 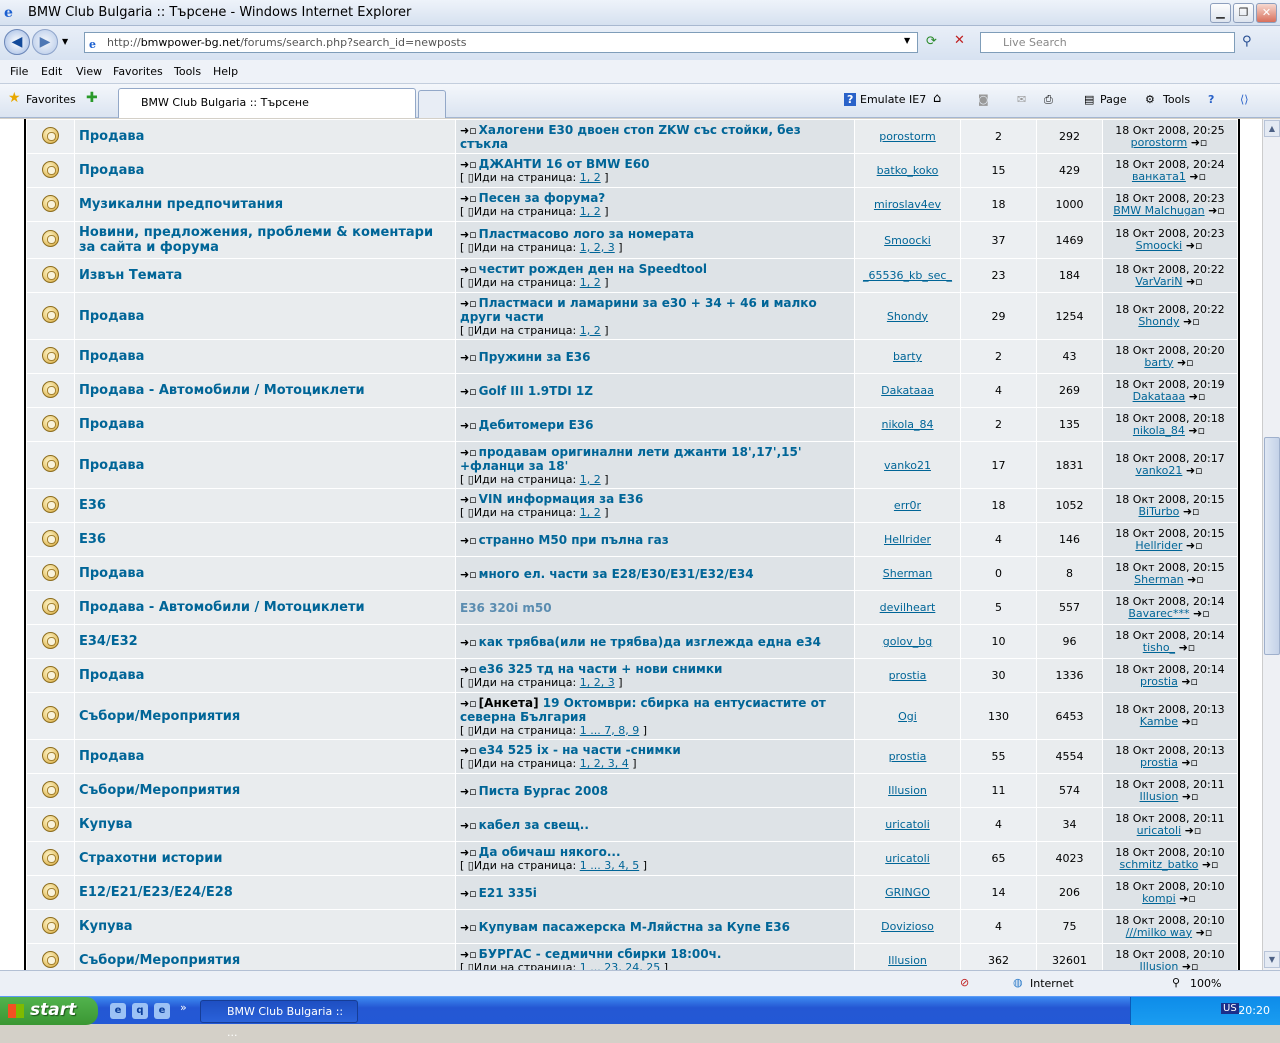 What do you see at coordinates (1220, 13) in the screenshot?
I see `minimize-button: ▁` at bounding box center [1220, 13].